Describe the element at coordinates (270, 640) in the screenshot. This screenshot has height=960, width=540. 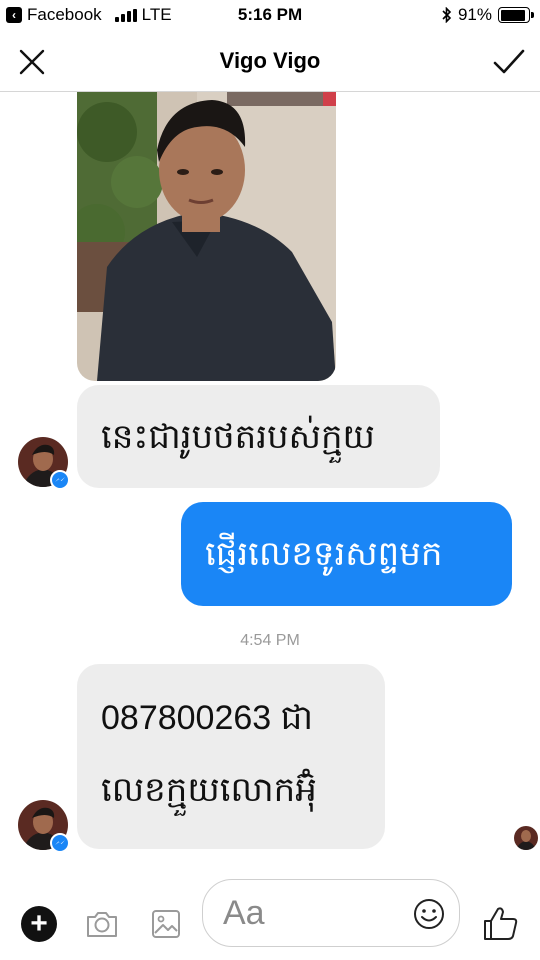
I see `message-timestamp: 4:54 PM` at that location.